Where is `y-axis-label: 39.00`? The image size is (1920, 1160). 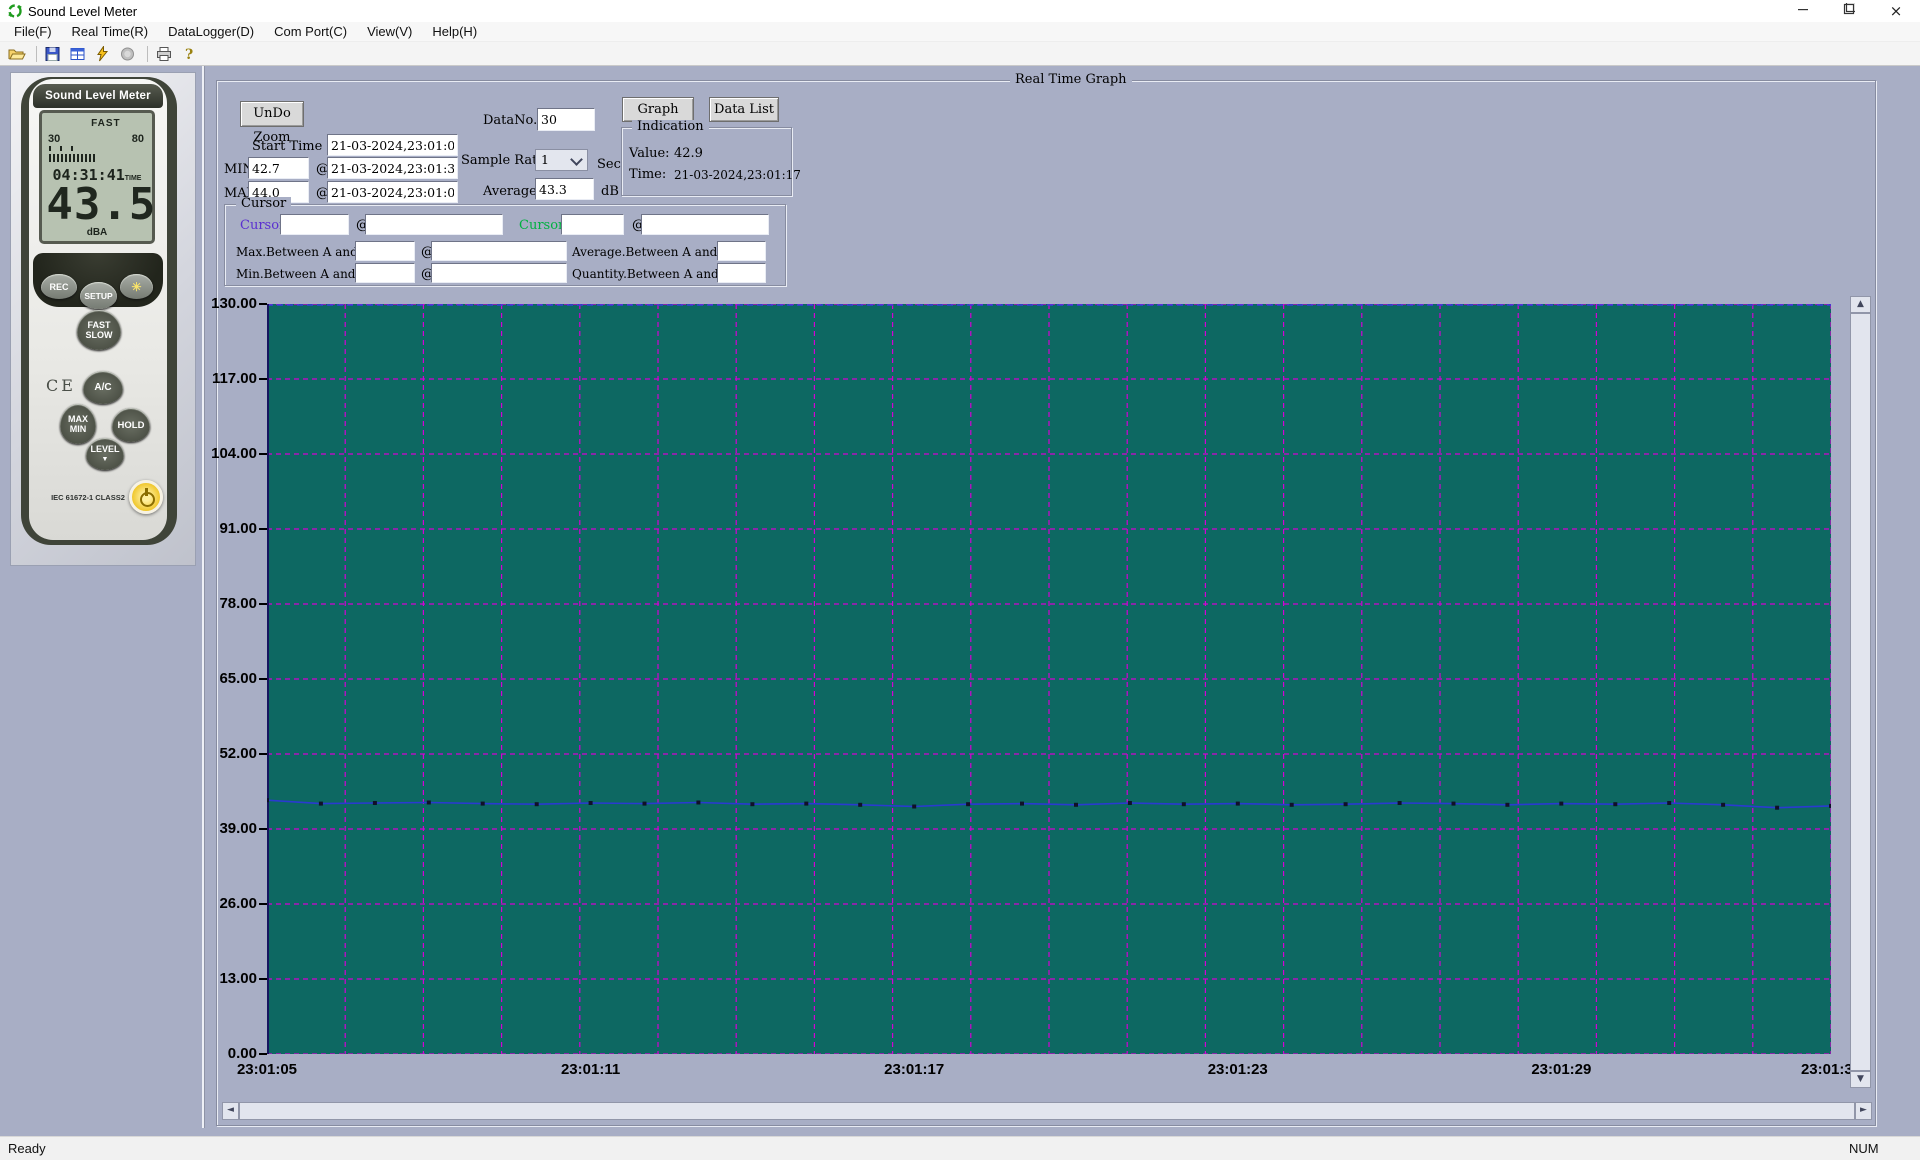
y-axis-label: 39.00 is located at coordinates (238, 828).